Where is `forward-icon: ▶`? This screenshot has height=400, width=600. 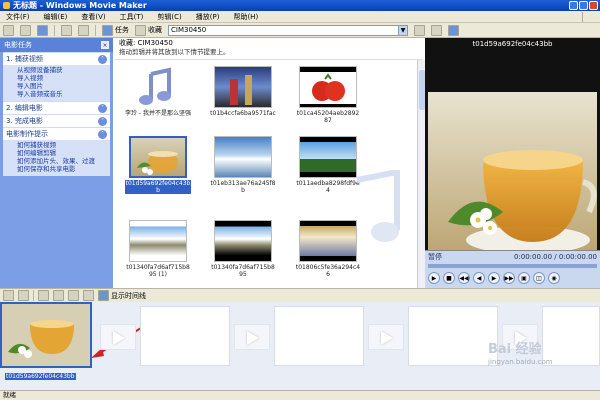 forward-icon: ▶ is located at coordinates (494, 278).